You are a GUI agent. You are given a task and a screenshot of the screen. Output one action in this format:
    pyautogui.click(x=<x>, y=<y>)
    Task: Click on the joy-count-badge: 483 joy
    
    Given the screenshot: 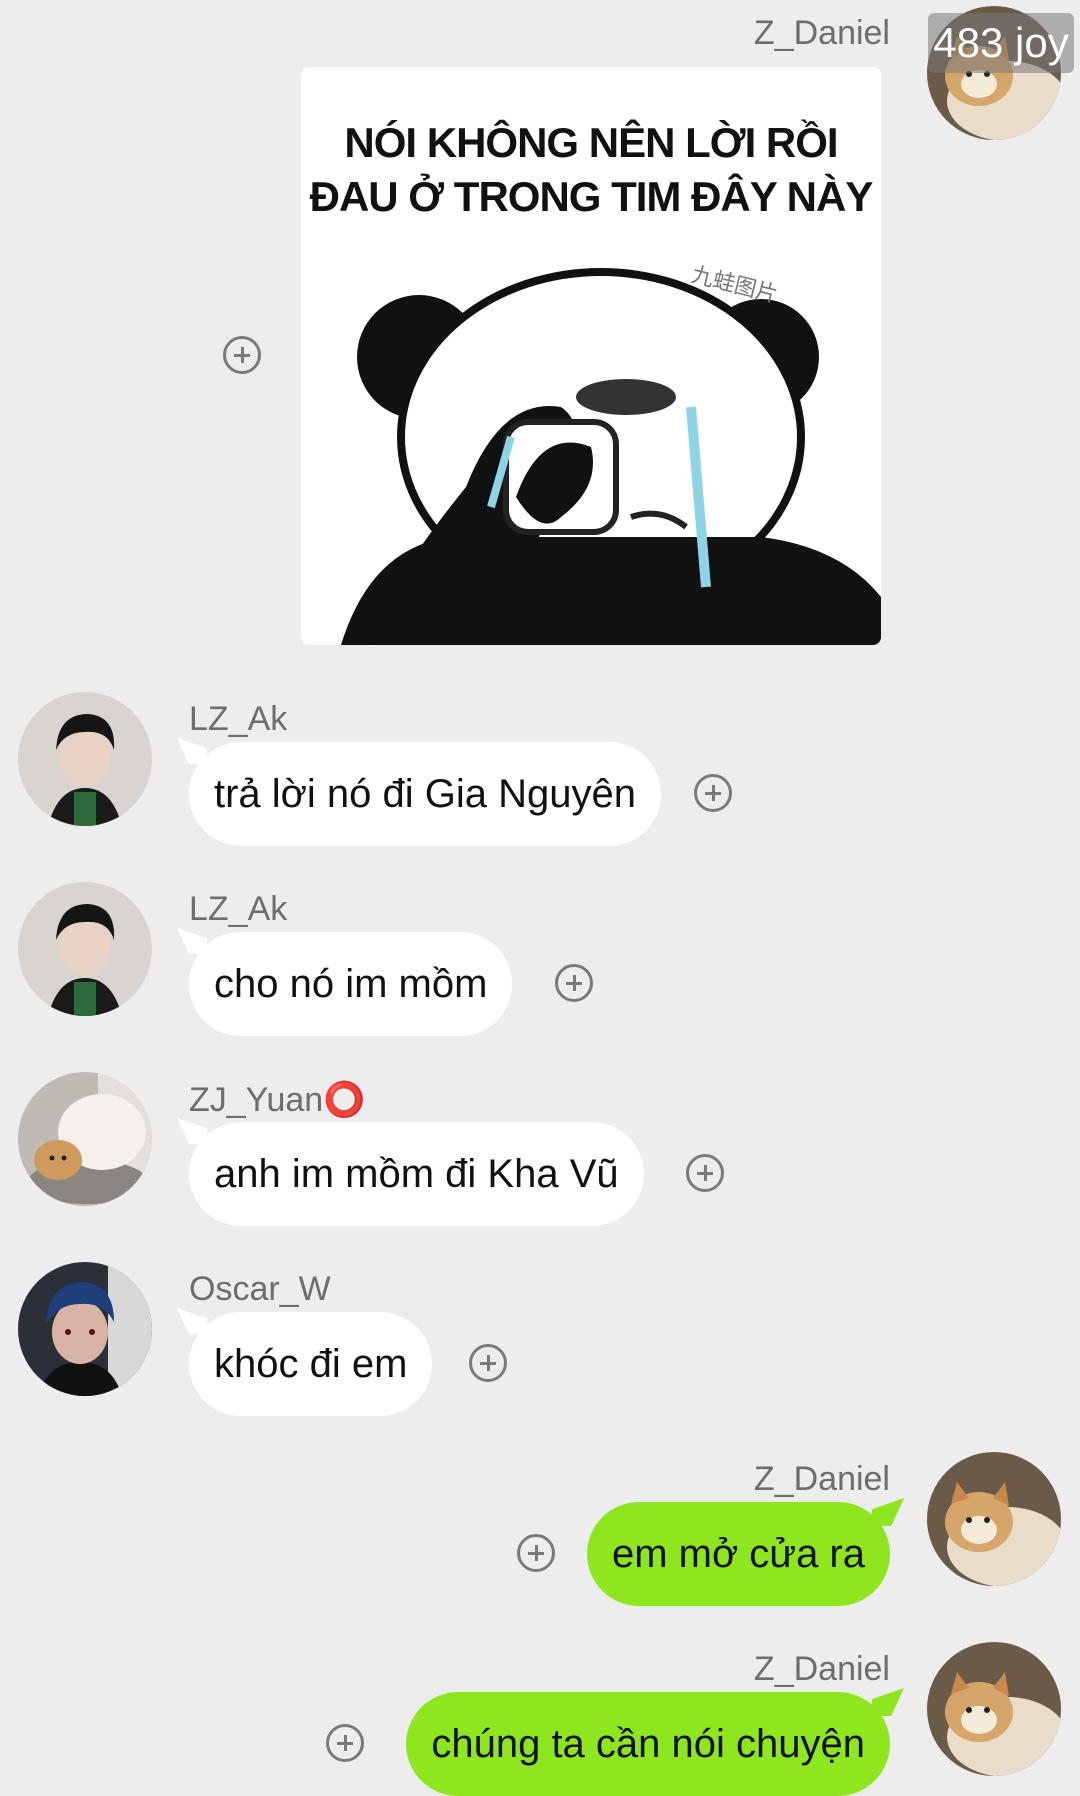 What is the action you would take?
    pyautogui.click(x=1001, y=43)
    